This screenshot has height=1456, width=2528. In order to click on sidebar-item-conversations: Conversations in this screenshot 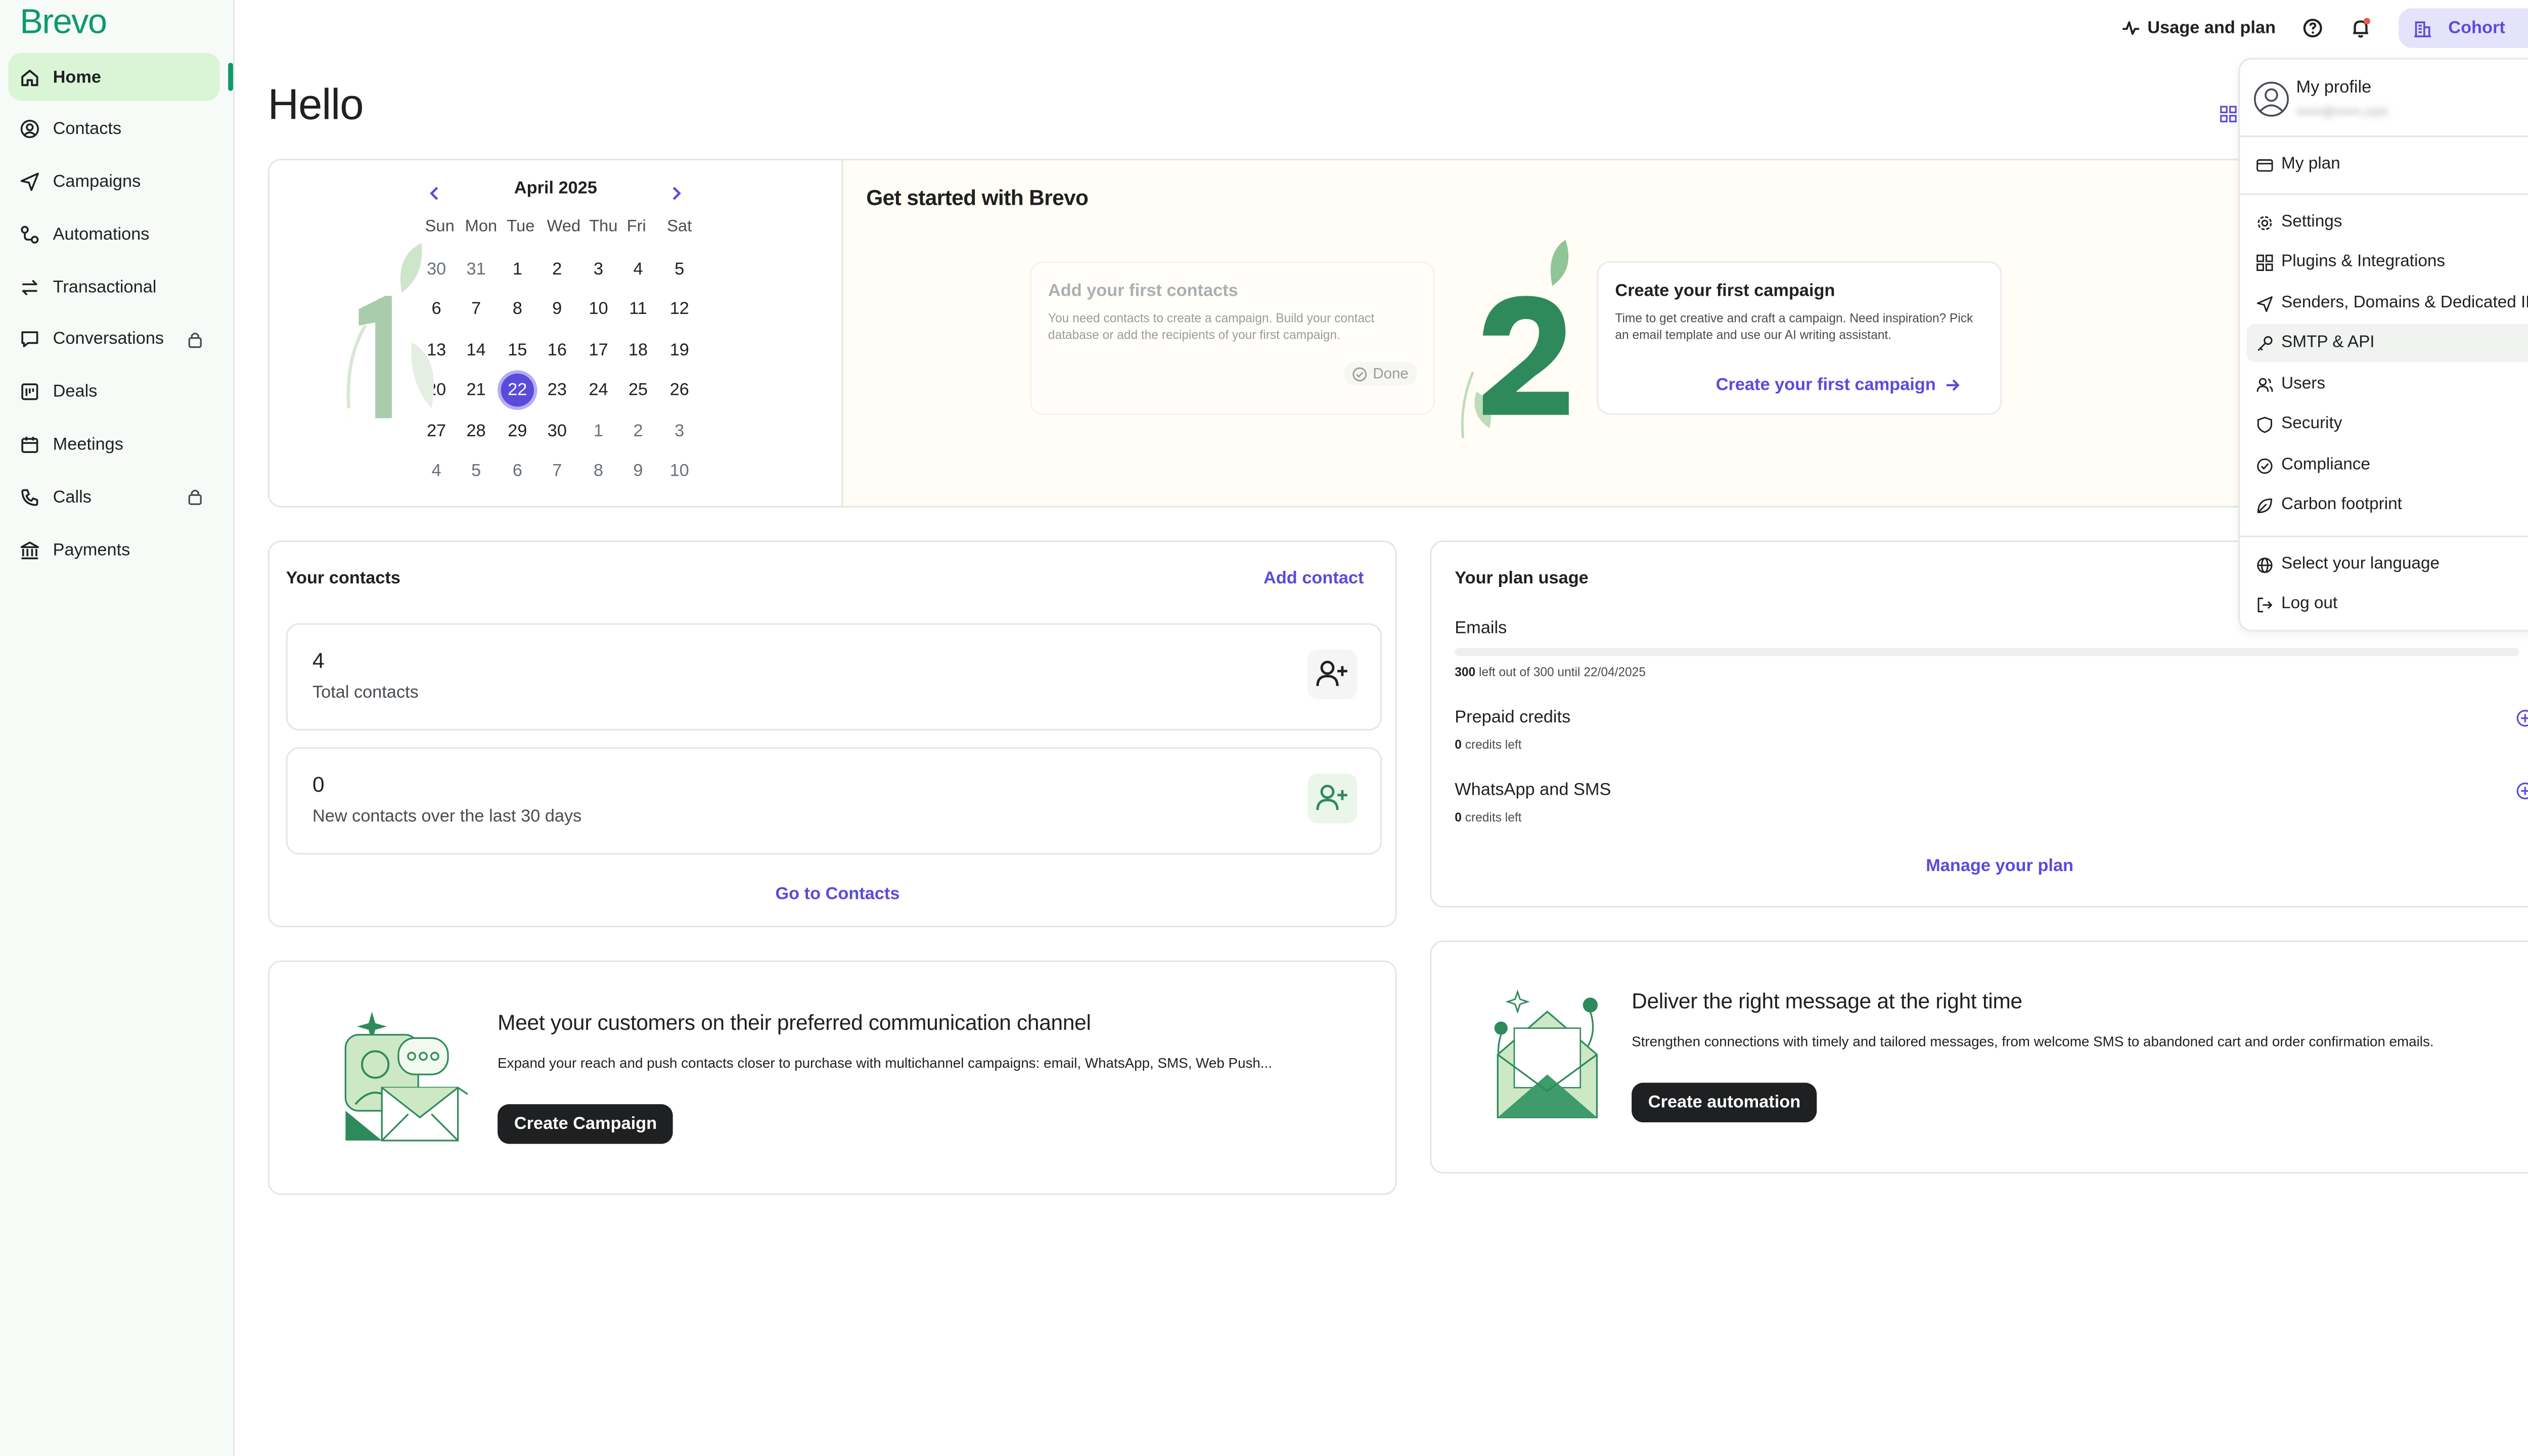, I will do `click(118, 339)`.